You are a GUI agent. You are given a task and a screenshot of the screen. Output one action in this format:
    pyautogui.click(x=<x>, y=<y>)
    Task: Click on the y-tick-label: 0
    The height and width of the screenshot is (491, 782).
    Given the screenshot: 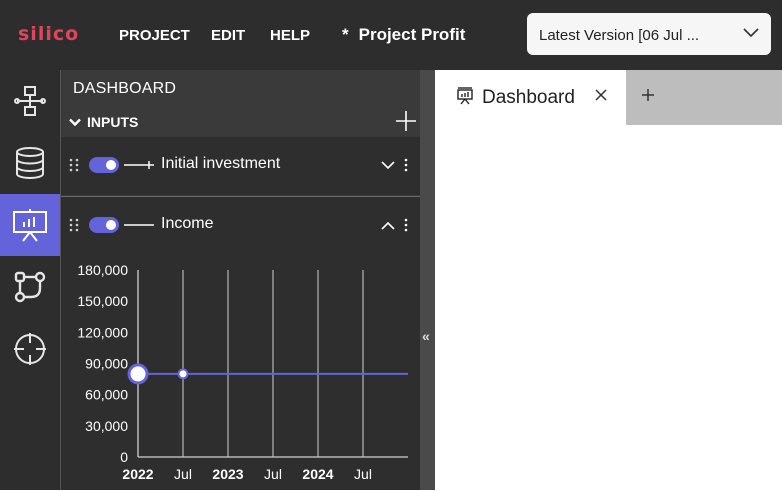 What is the action you would take?
    pyautogui.click(x=124, y=457)
    